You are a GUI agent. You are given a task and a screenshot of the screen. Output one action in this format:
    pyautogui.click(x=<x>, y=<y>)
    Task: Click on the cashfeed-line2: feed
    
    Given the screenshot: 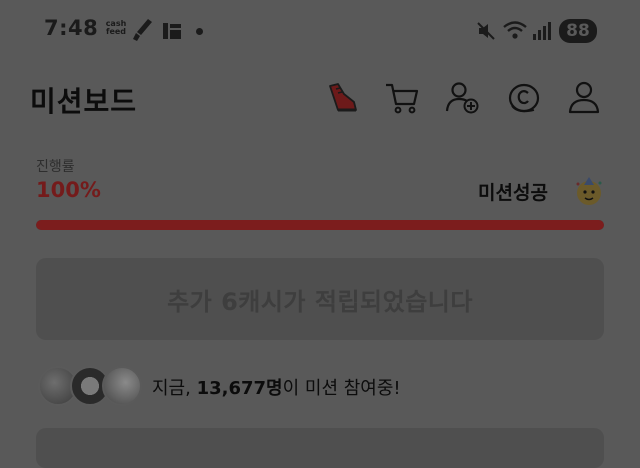 What is the action you would take?
    pyautogui.click(x=116, y=31)
    